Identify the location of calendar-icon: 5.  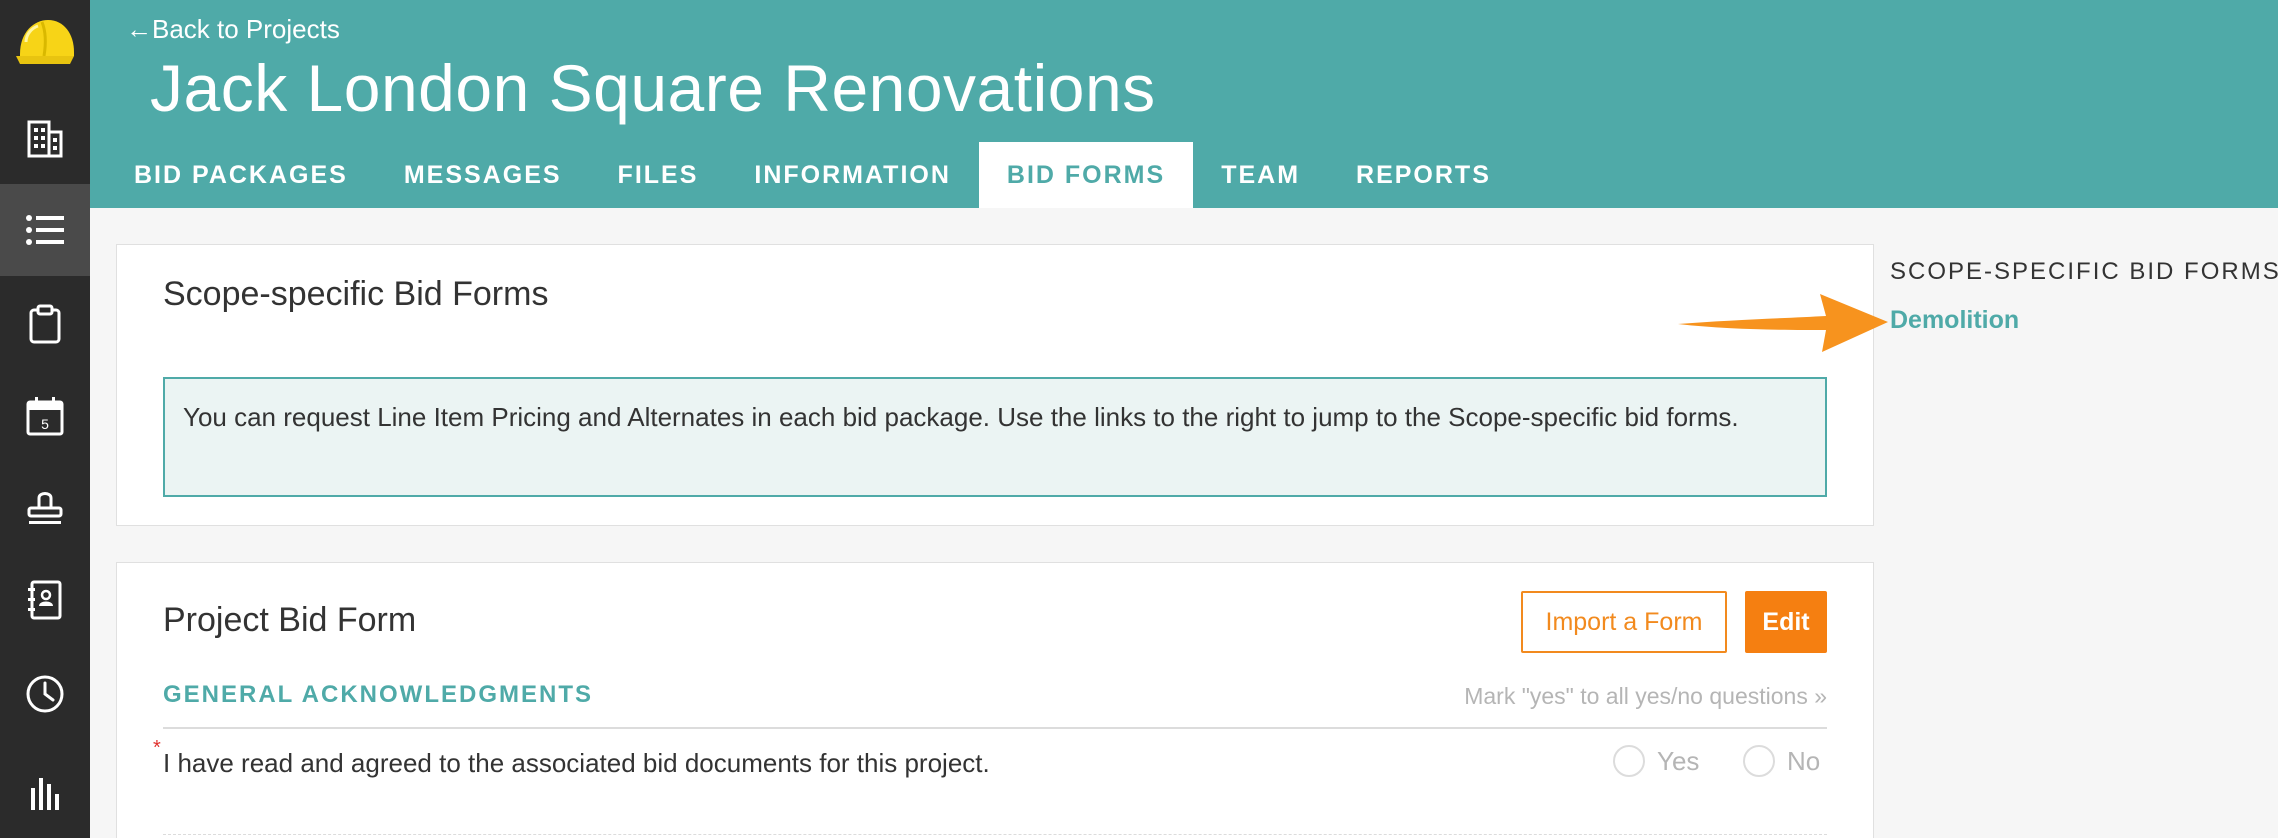
(45, 416).